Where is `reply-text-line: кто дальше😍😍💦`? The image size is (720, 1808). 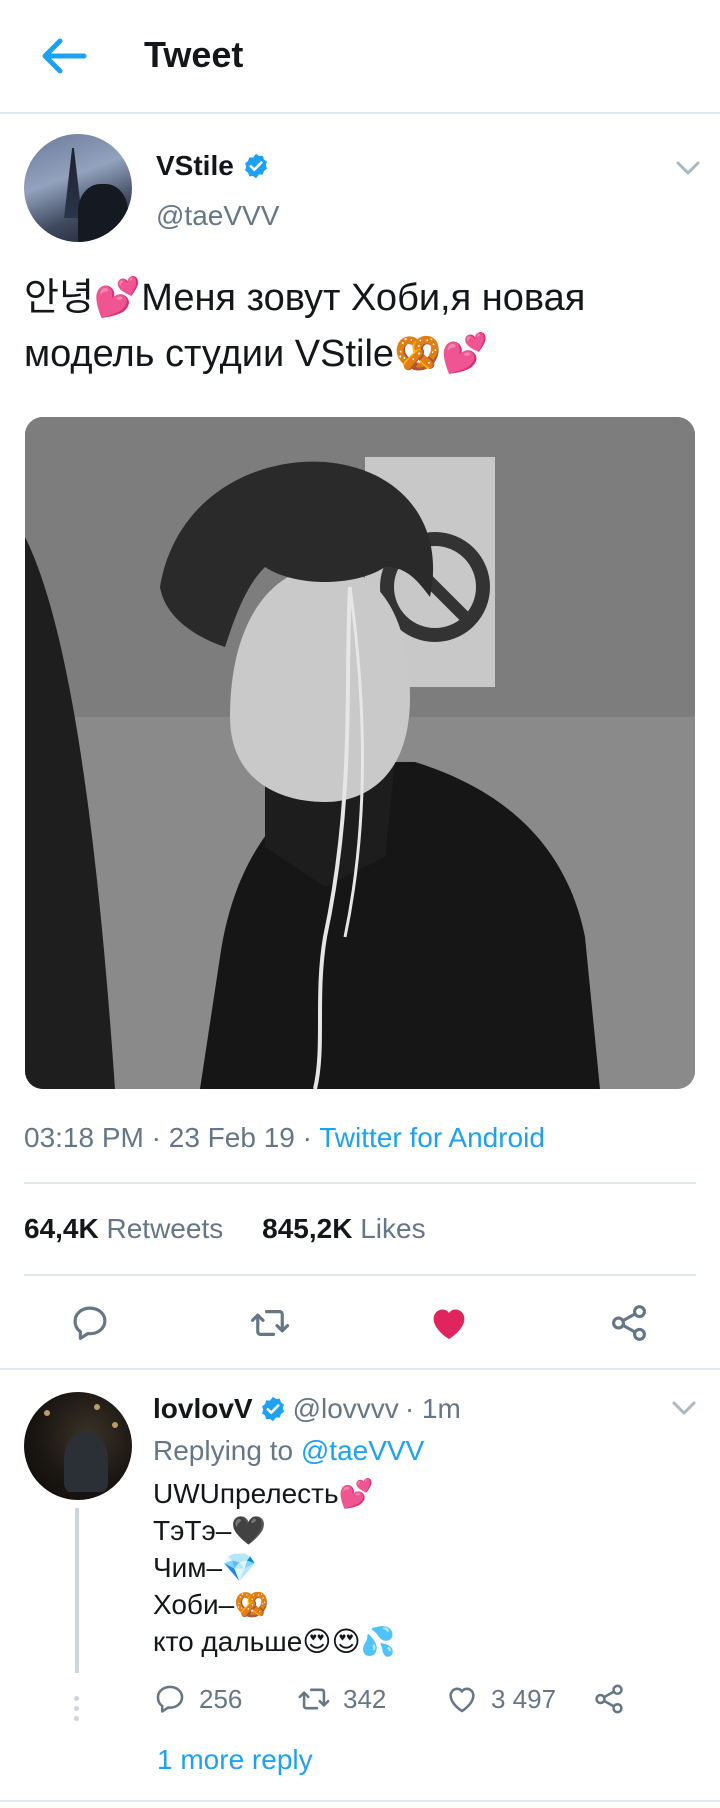
reply-text-line: кто дальше😍😍💦 is located at coordinates (274, 1641).